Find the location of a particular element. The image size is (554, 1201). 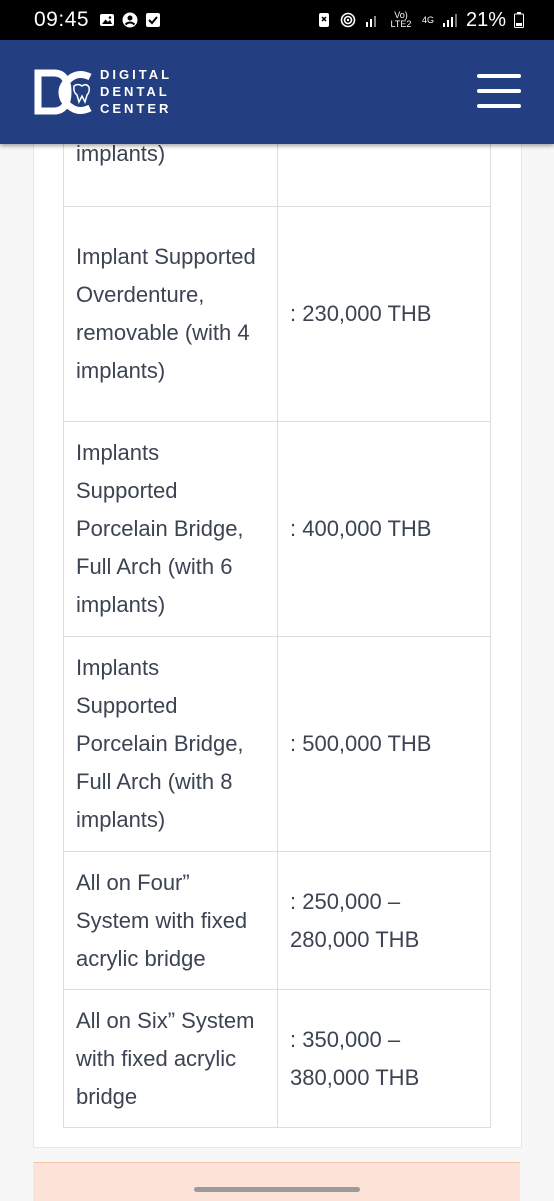

account-icon is located at coordinates (130, 20).